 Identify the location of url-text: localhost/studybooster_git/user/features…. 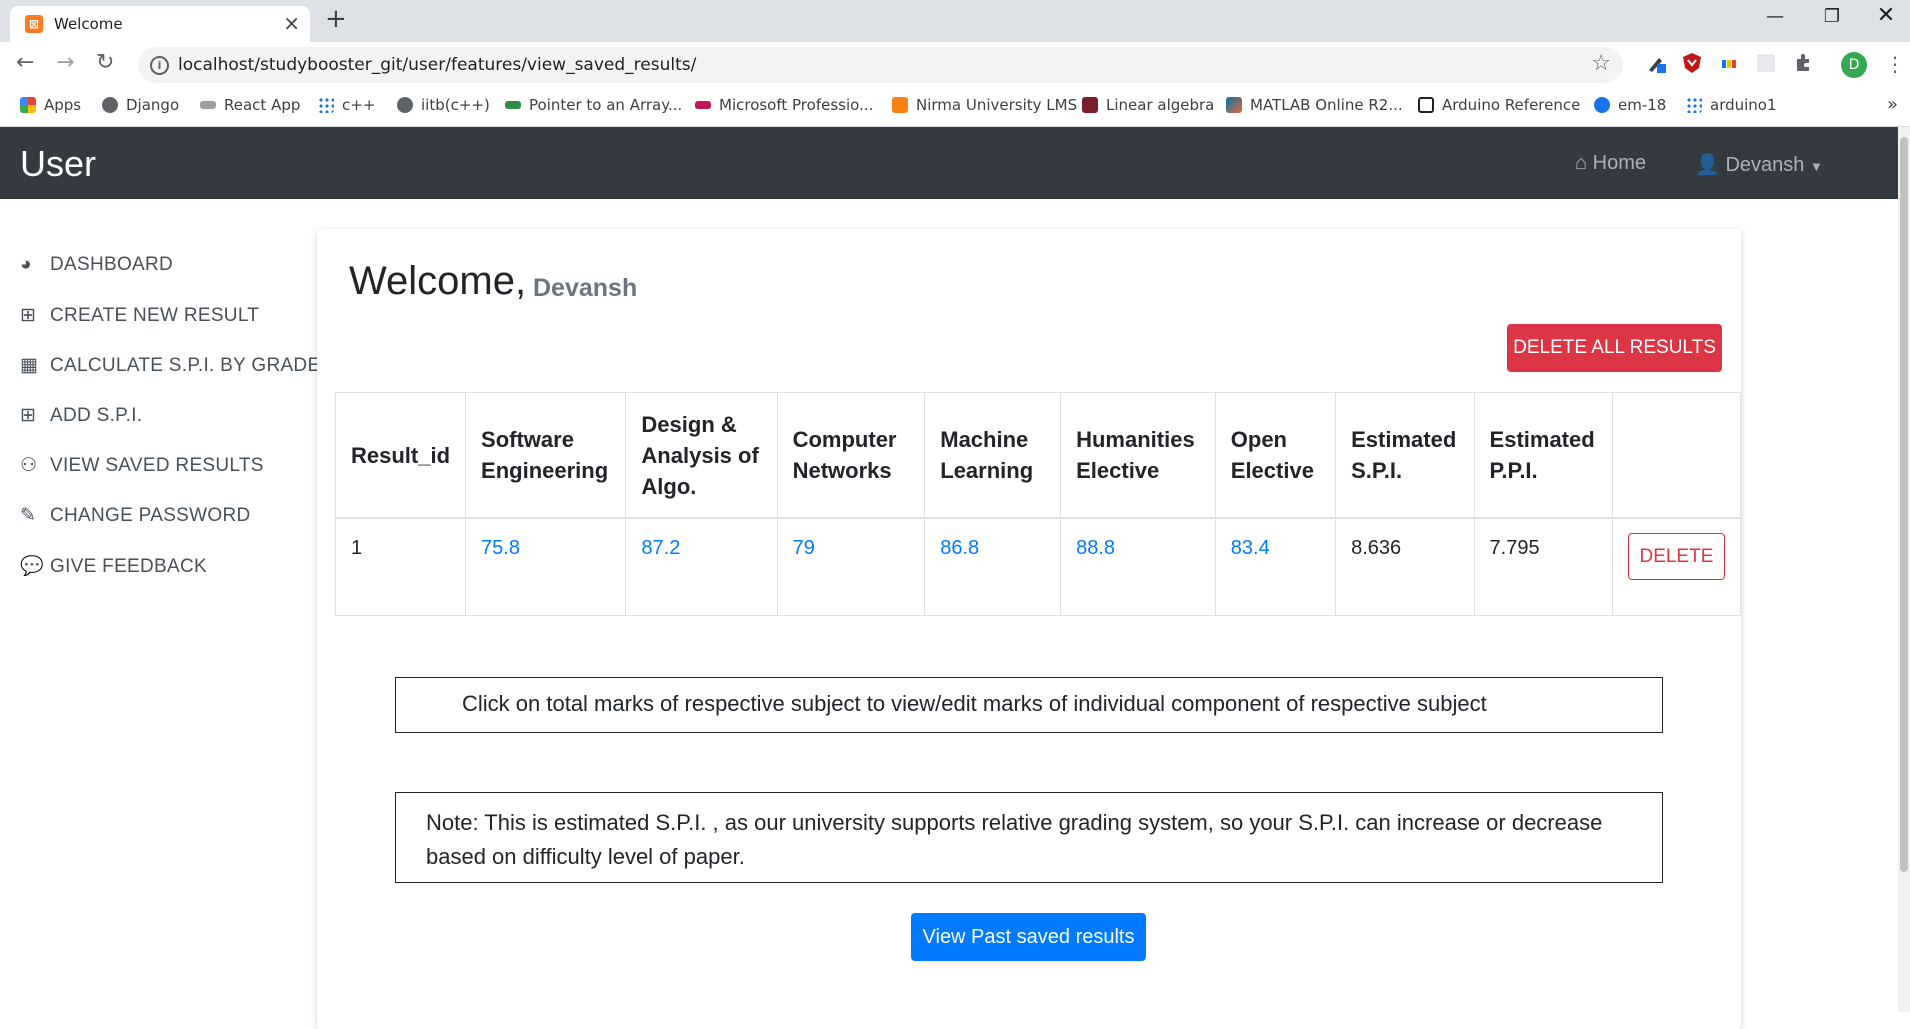
(437, 65).